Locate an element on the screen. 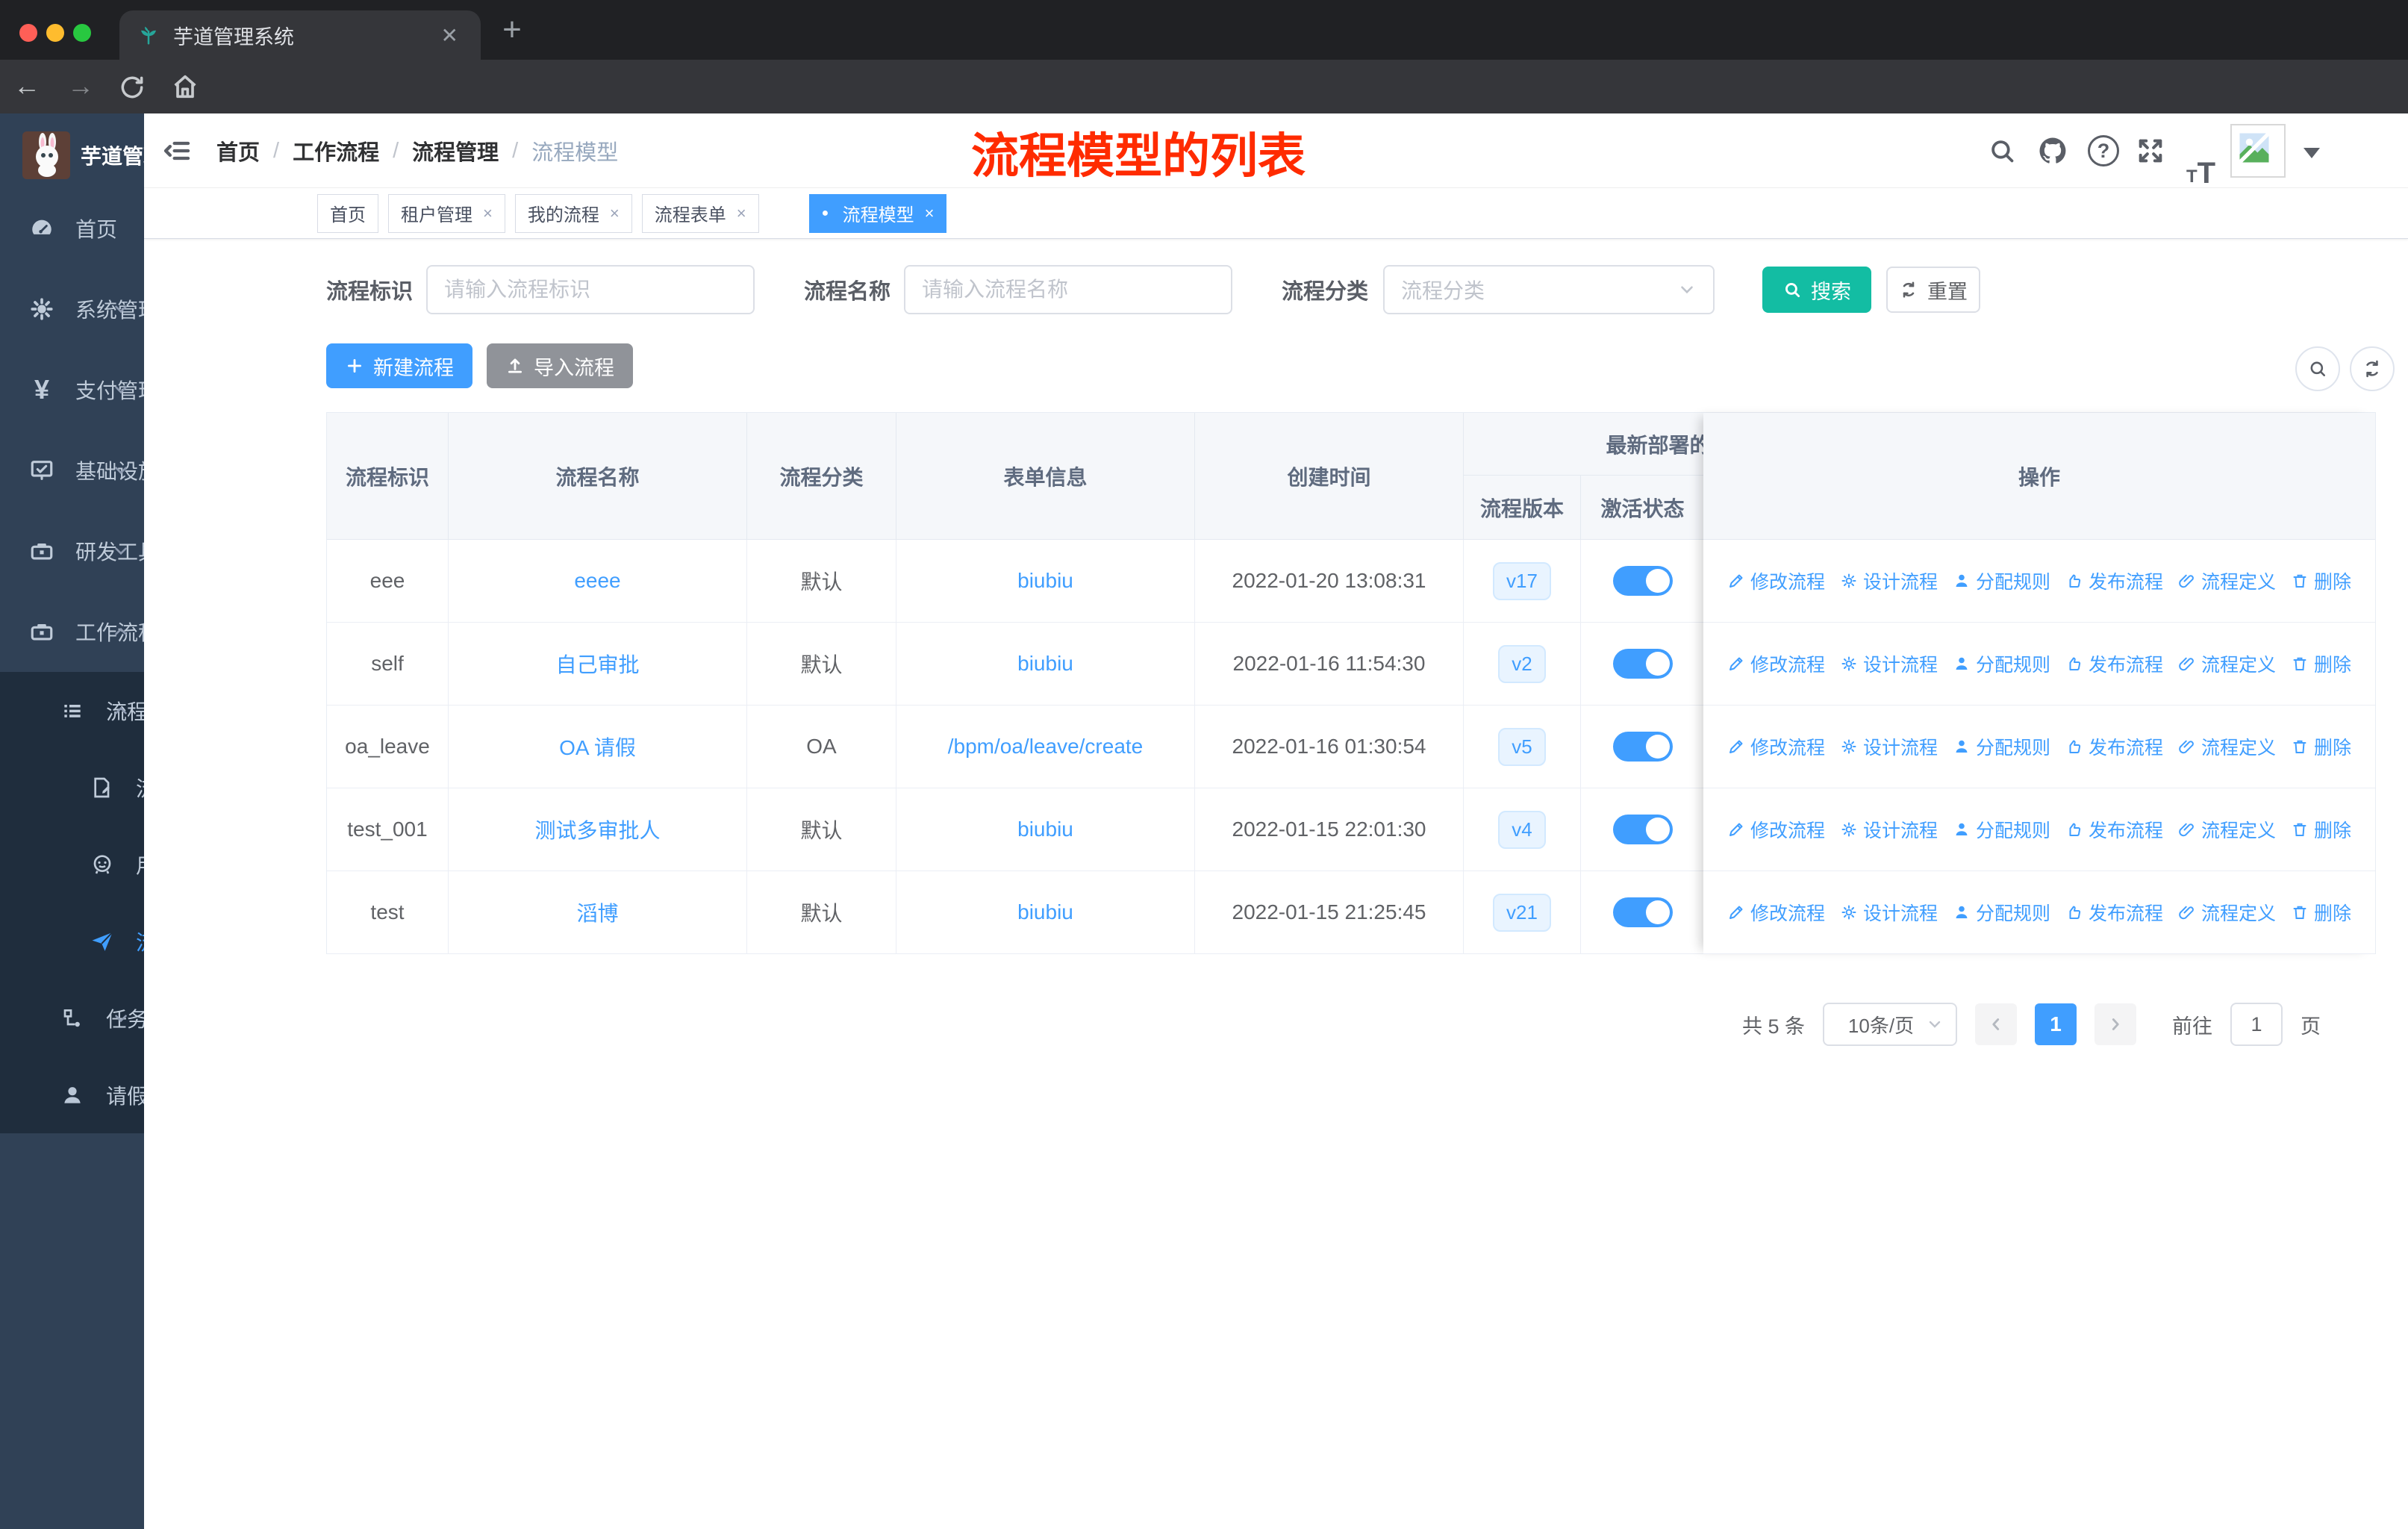  page-size-select: 10条/页 is located at coordinates (1890, 1025).